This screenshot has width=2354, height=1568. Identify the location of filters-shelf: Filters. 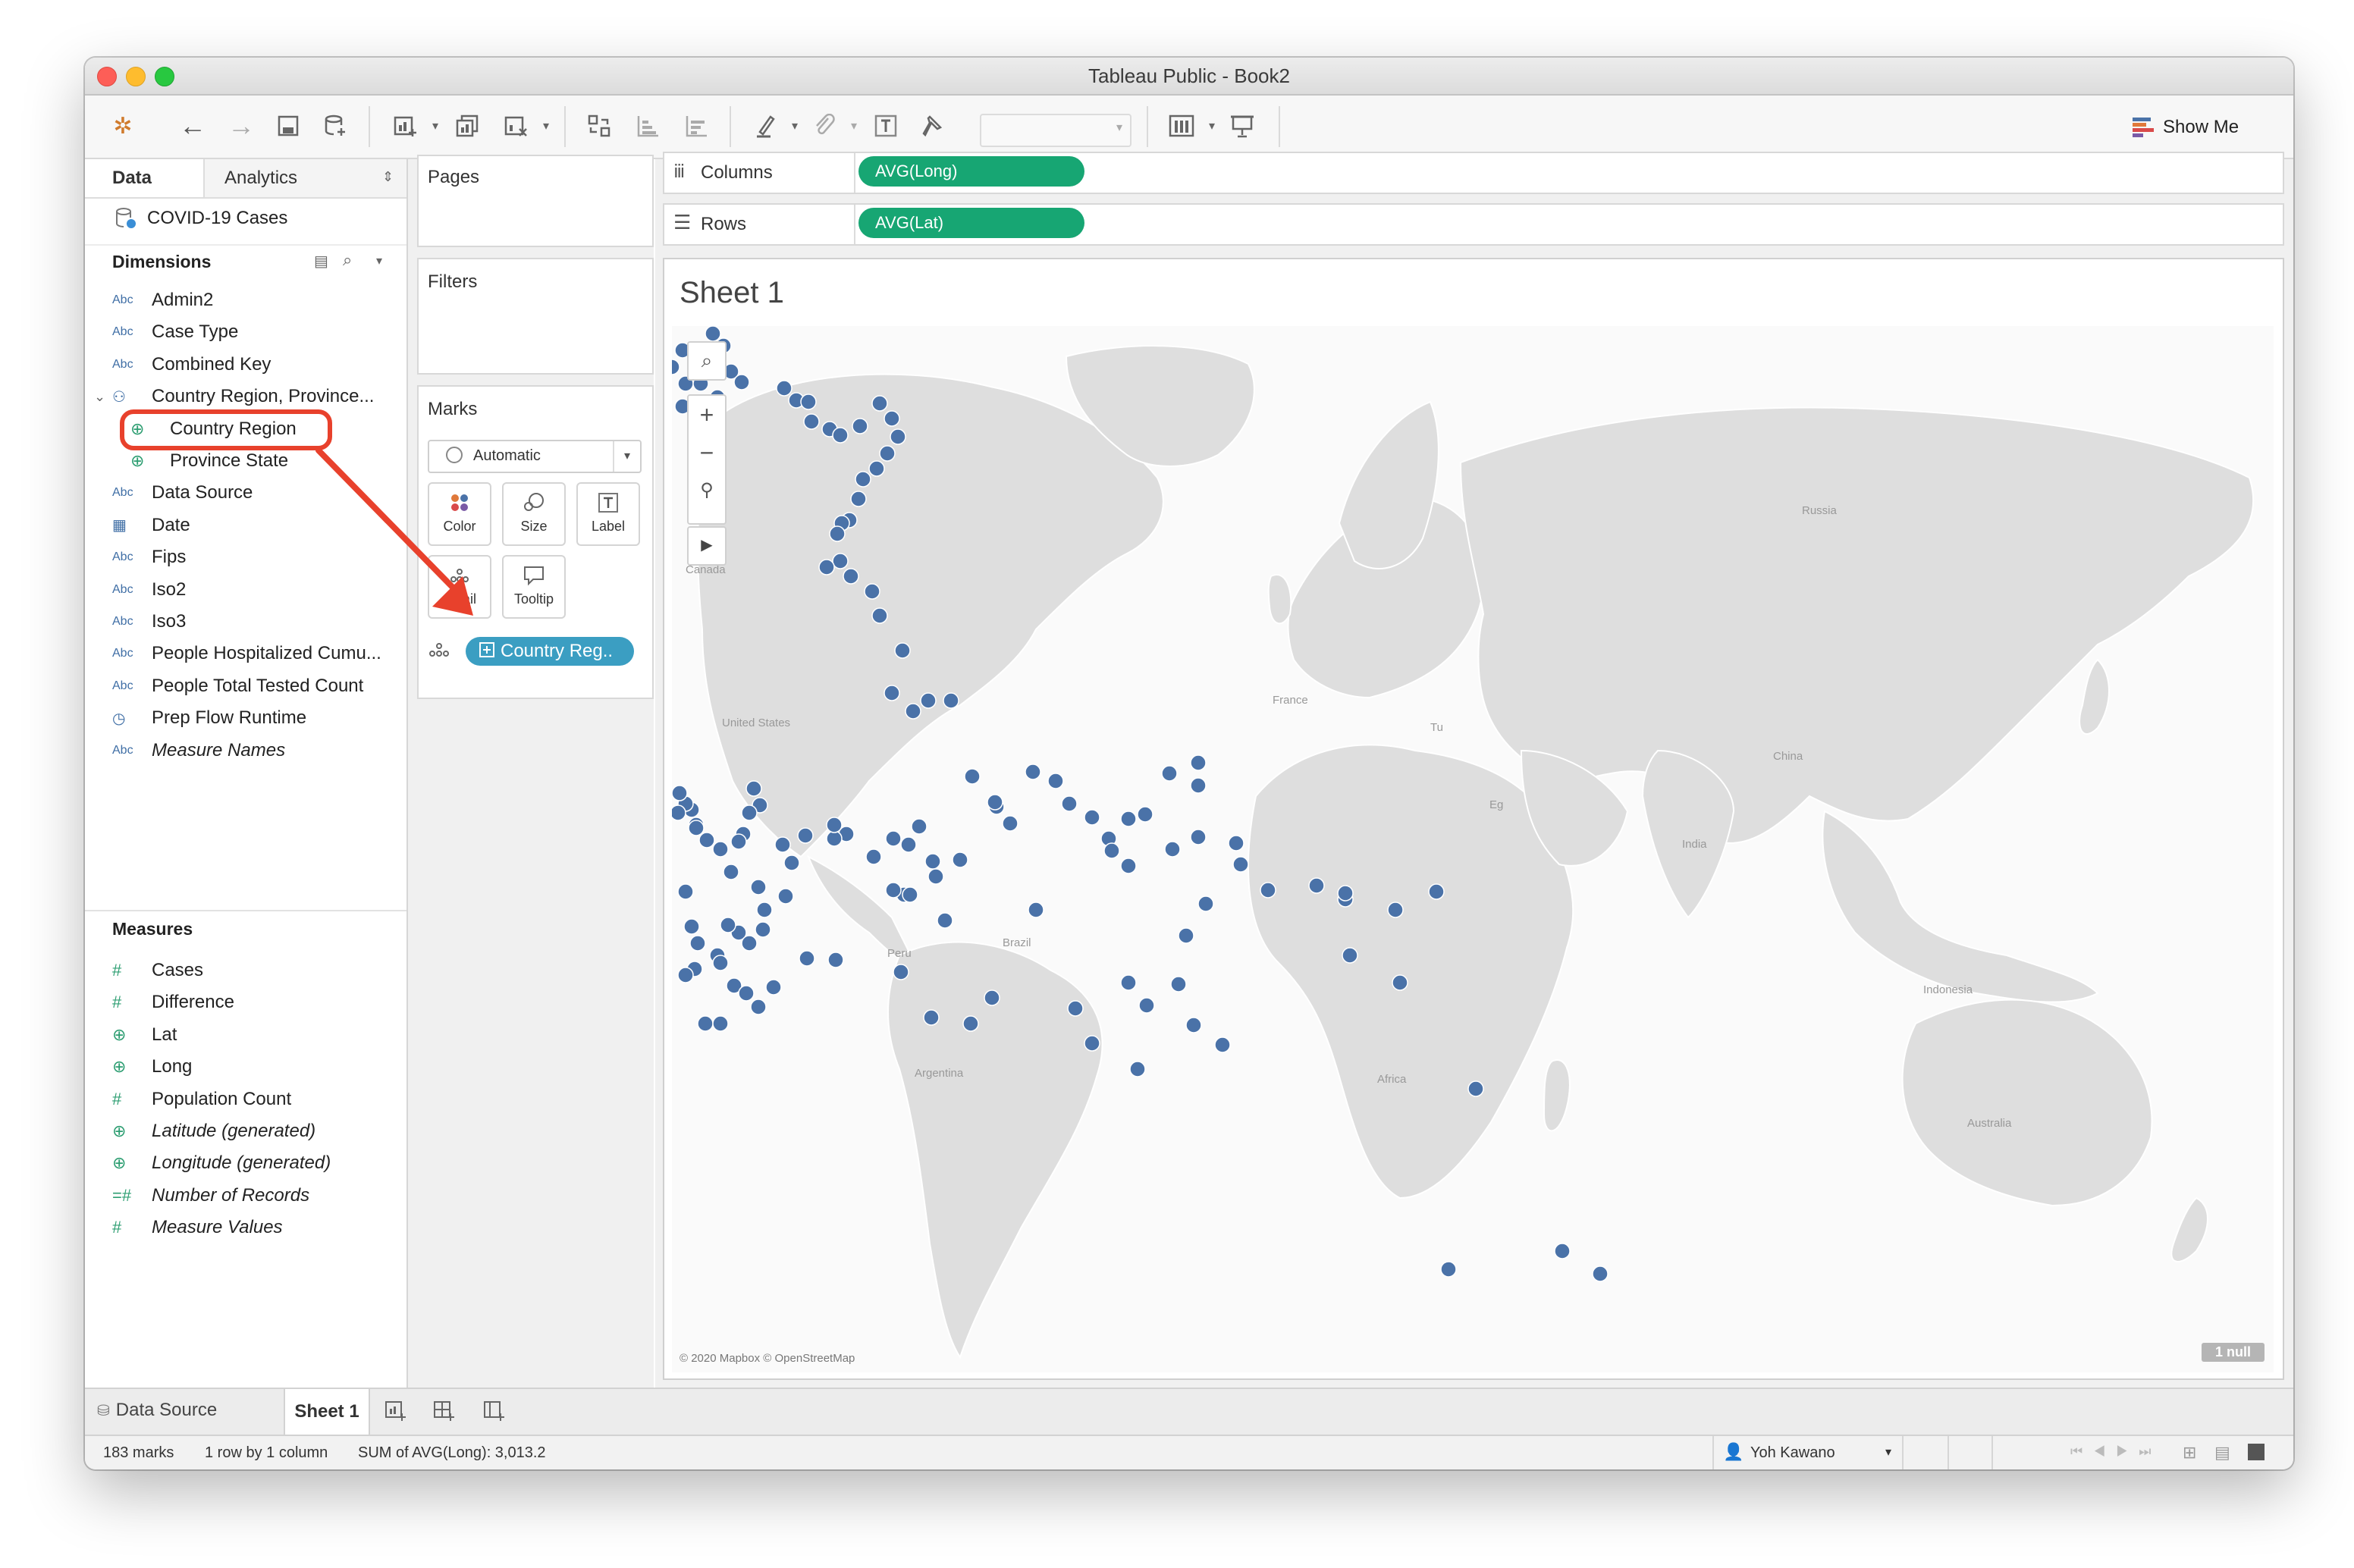
(535, 317).